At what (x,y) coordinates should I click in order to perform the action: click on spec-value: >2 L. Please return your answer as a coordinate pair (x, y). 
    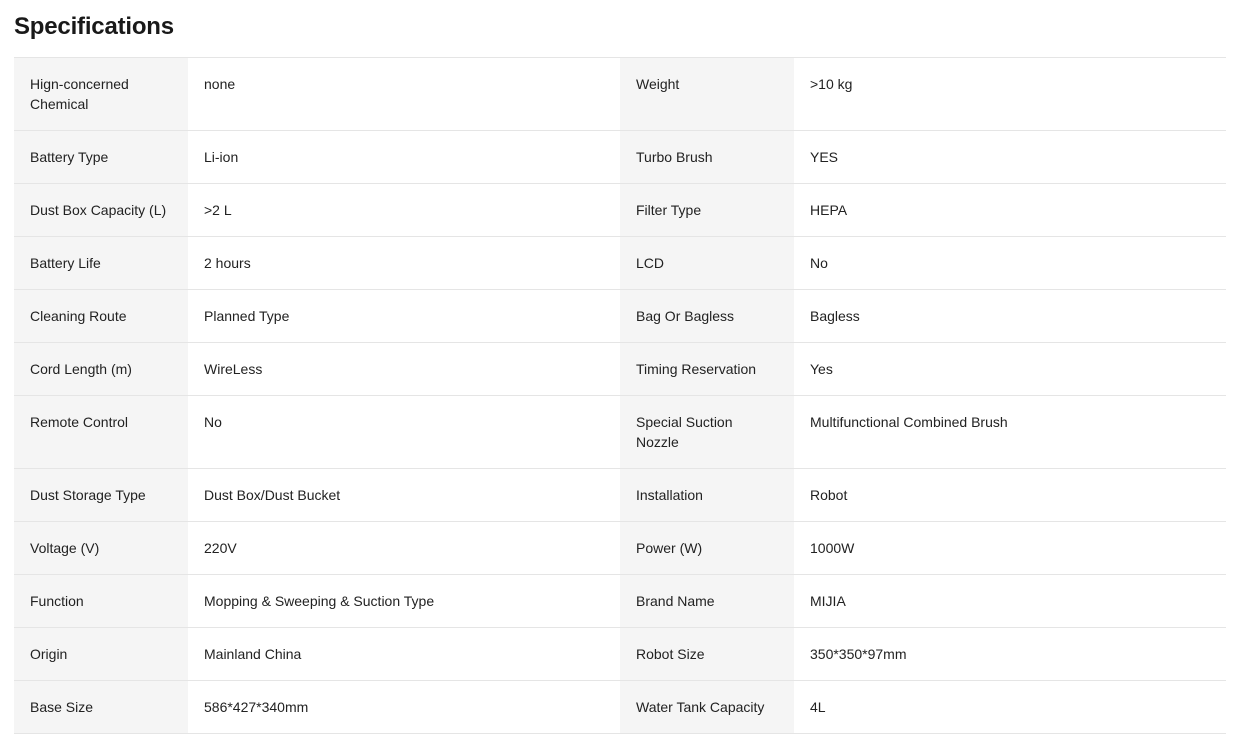
    Looking at the image, I should click on (404, 210).